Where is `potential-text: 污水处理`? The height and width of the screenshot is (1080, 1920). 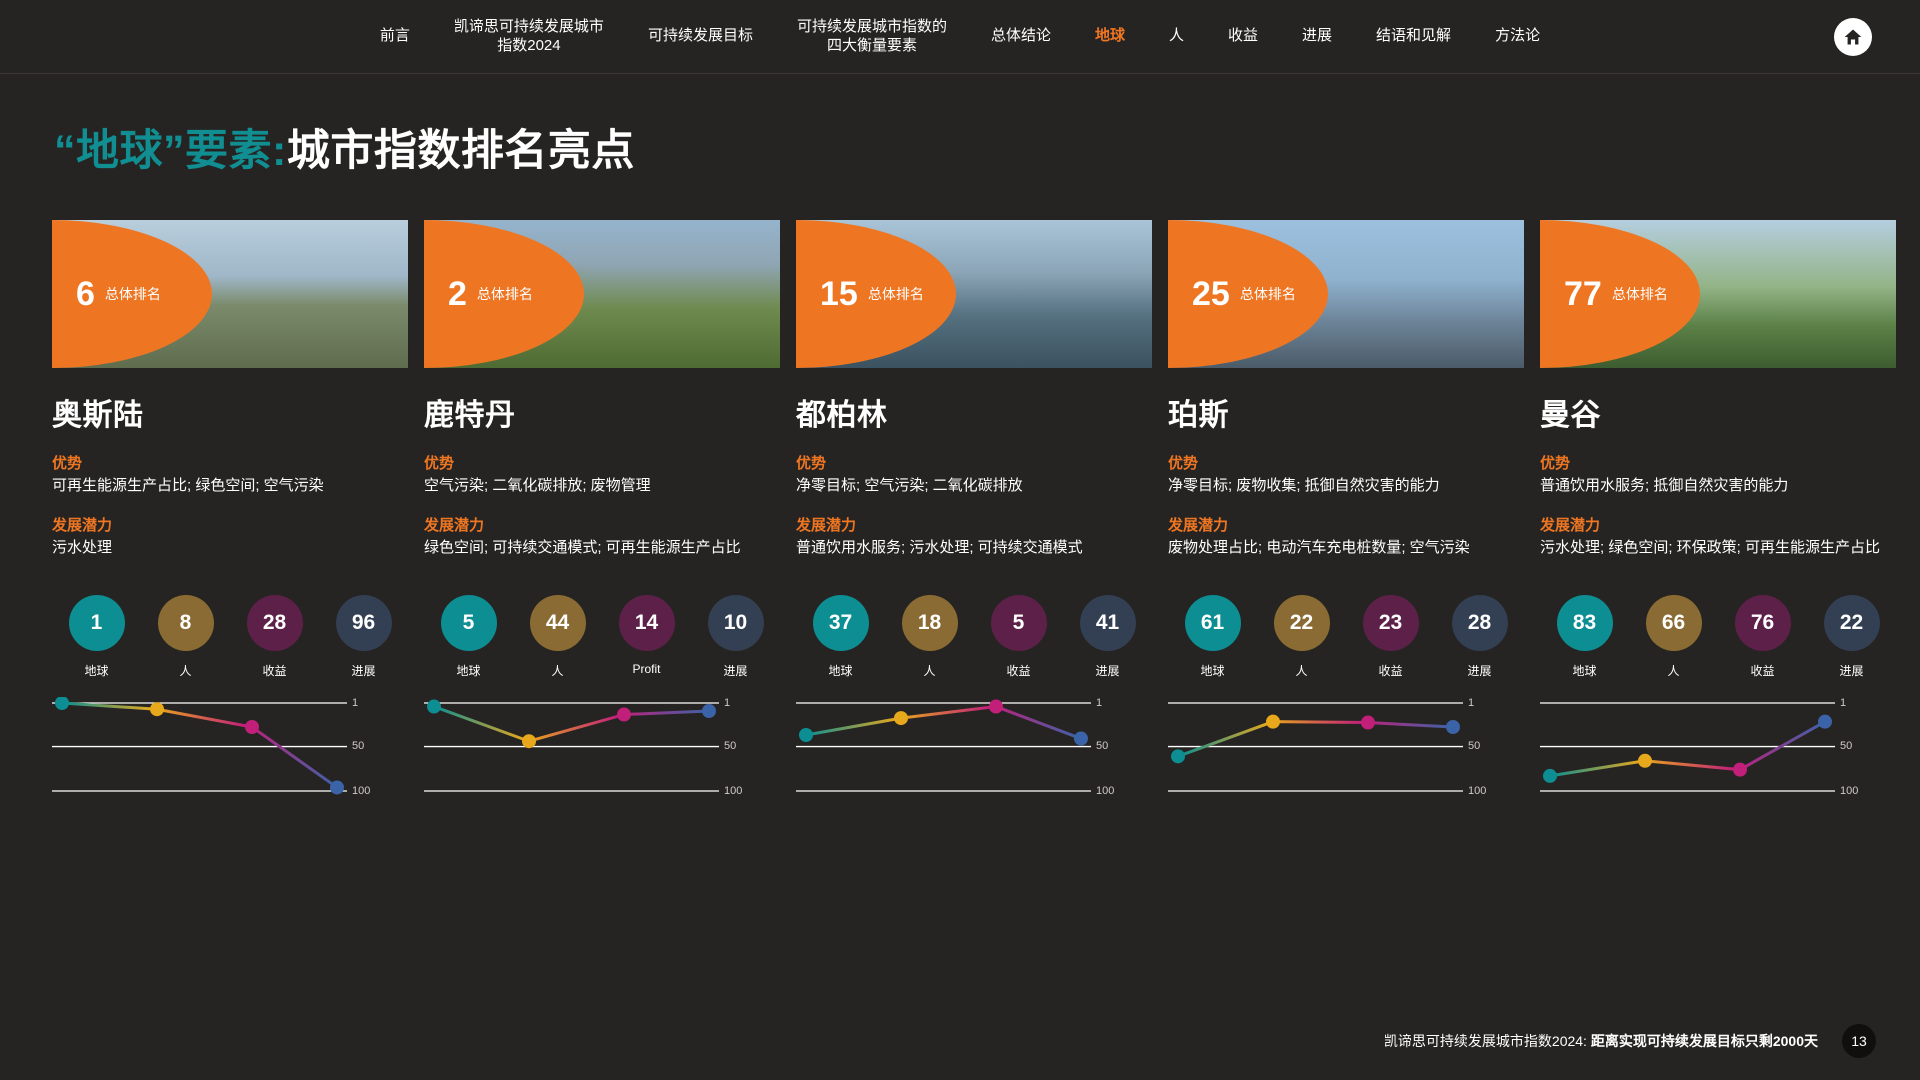
potential-text: 污水处理 is located at coordinates (82, 548).